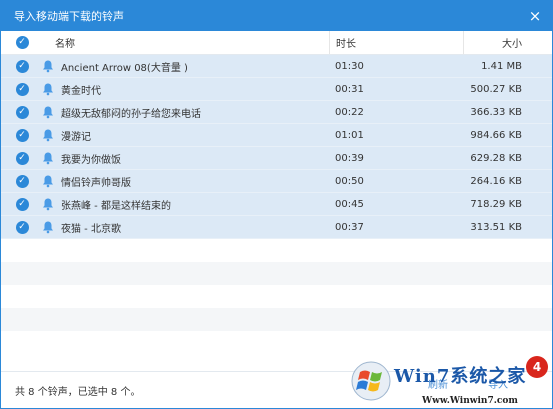 The image size is (553, 409). I want to click on row-name-cell: 夜猫 - 北京歌, so click(185, 227).